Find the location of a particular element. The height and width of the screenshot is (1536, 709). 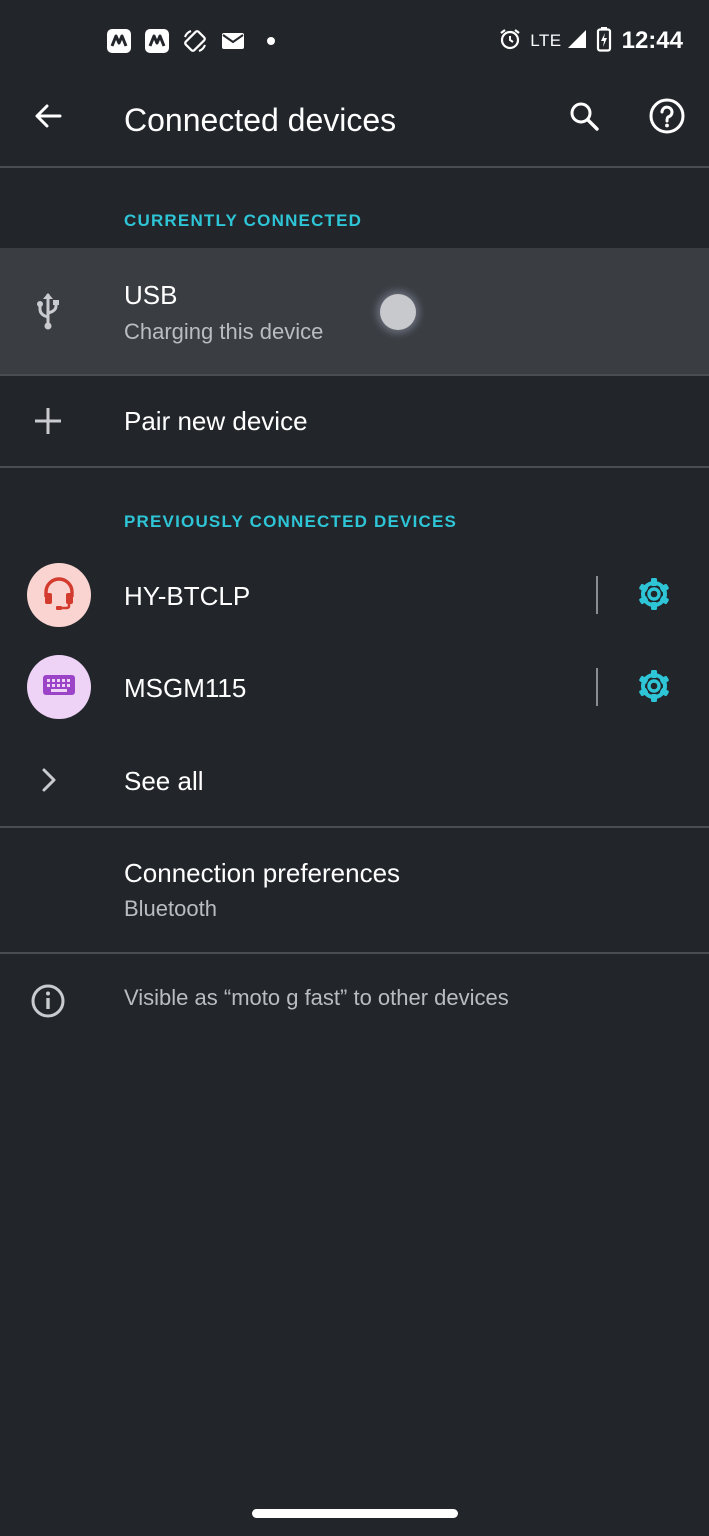

keyboard-icon is located at coordinates (59, 687).